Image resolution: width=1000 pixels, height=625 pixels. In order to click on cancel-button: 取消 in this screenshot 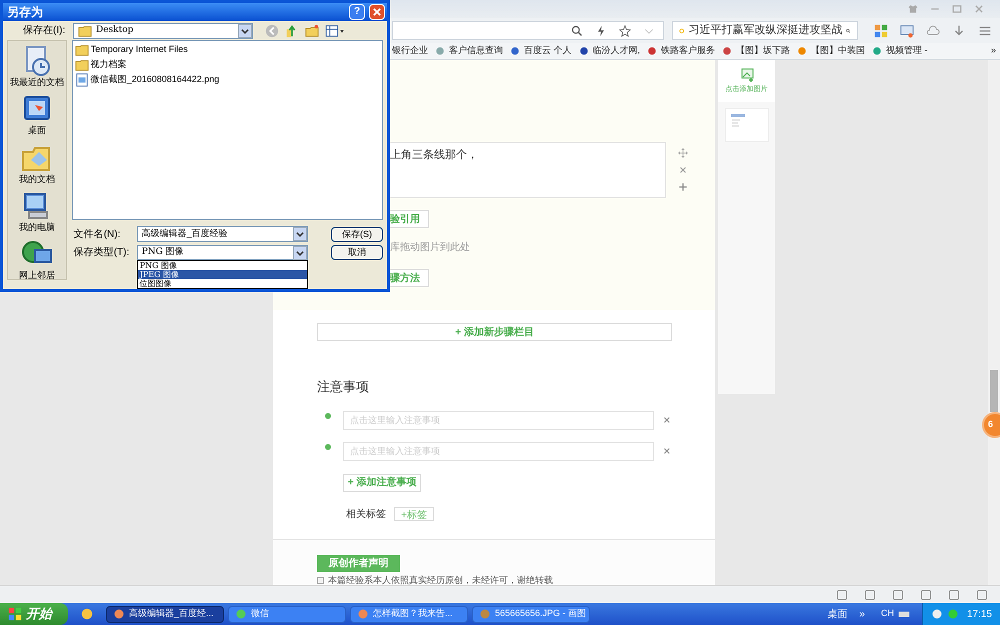, I will do `click(357, 252)`.